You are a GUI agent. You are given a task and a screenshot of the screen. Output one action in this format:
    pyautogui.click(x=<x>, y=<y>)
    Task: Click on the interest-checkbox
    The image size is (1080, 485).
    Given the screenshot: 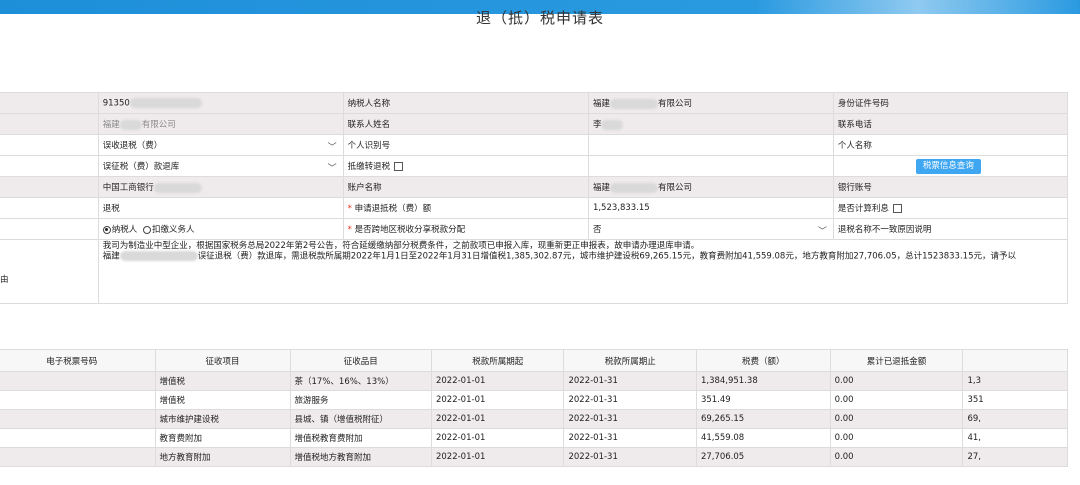 What is the action you would take?
    pyautogui.click(x=897, y=208)
    